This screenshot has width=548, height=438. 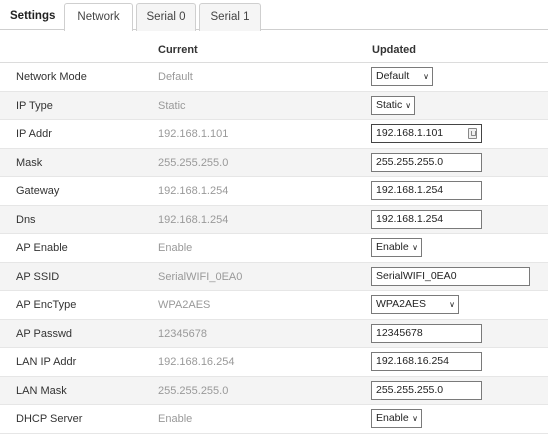 I want to click on column-header-updated: Updated, so click(x=394, y=50).